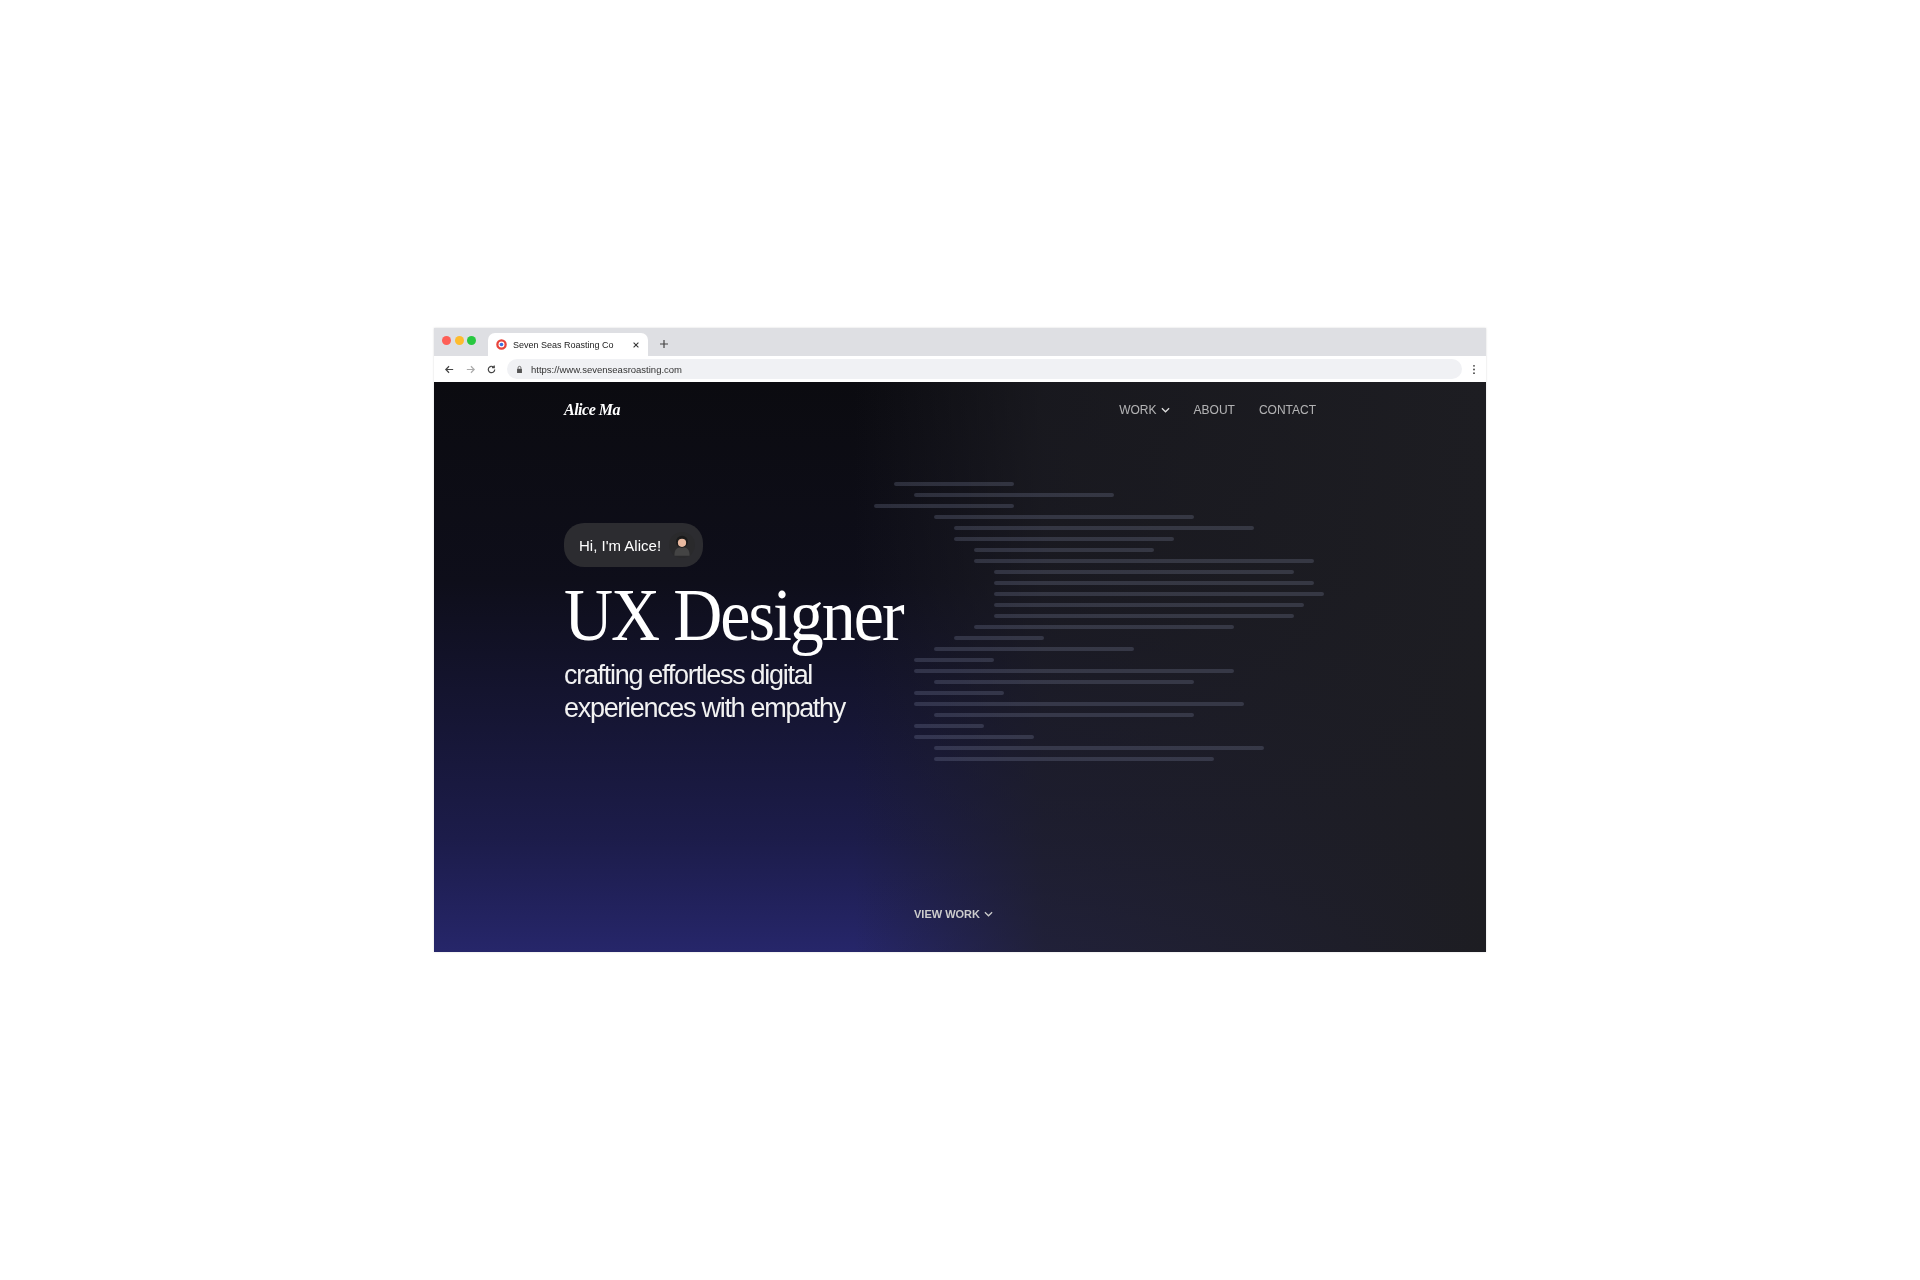  I want to click on lock-icon, so click(519, 369).